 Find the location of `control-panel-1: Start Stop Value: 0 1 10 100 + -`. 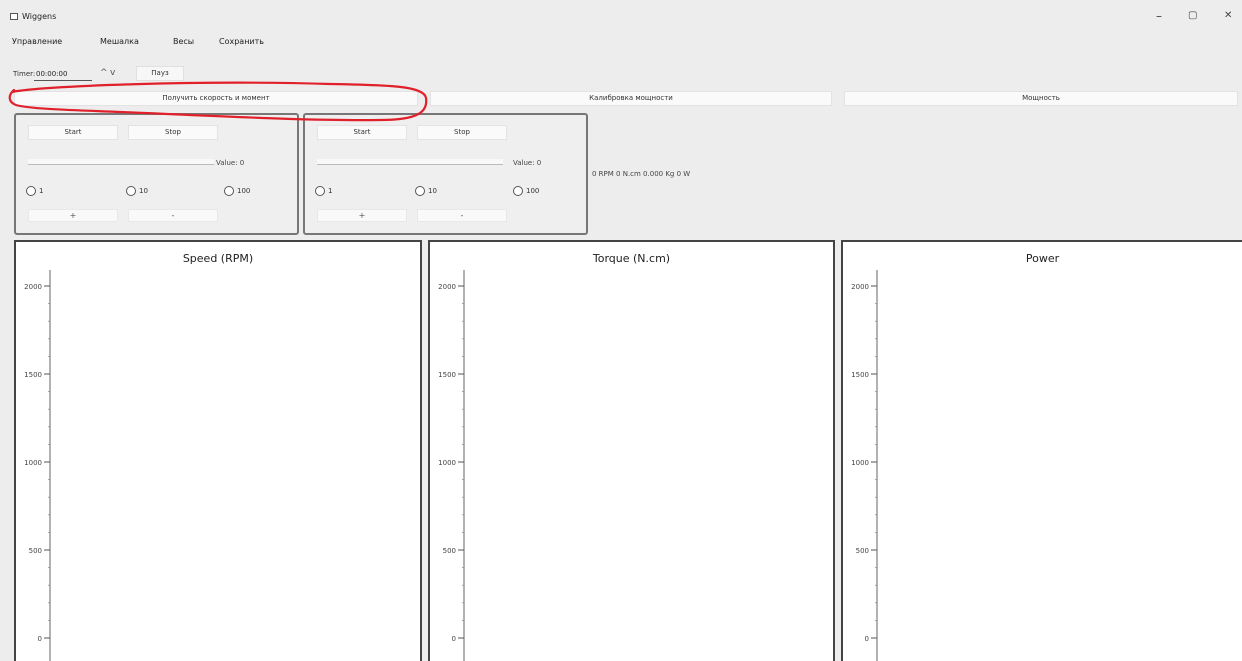

control-panel-1: Start Stop Value: 0 1 10 100 + - is located at coordinates (156, 174).